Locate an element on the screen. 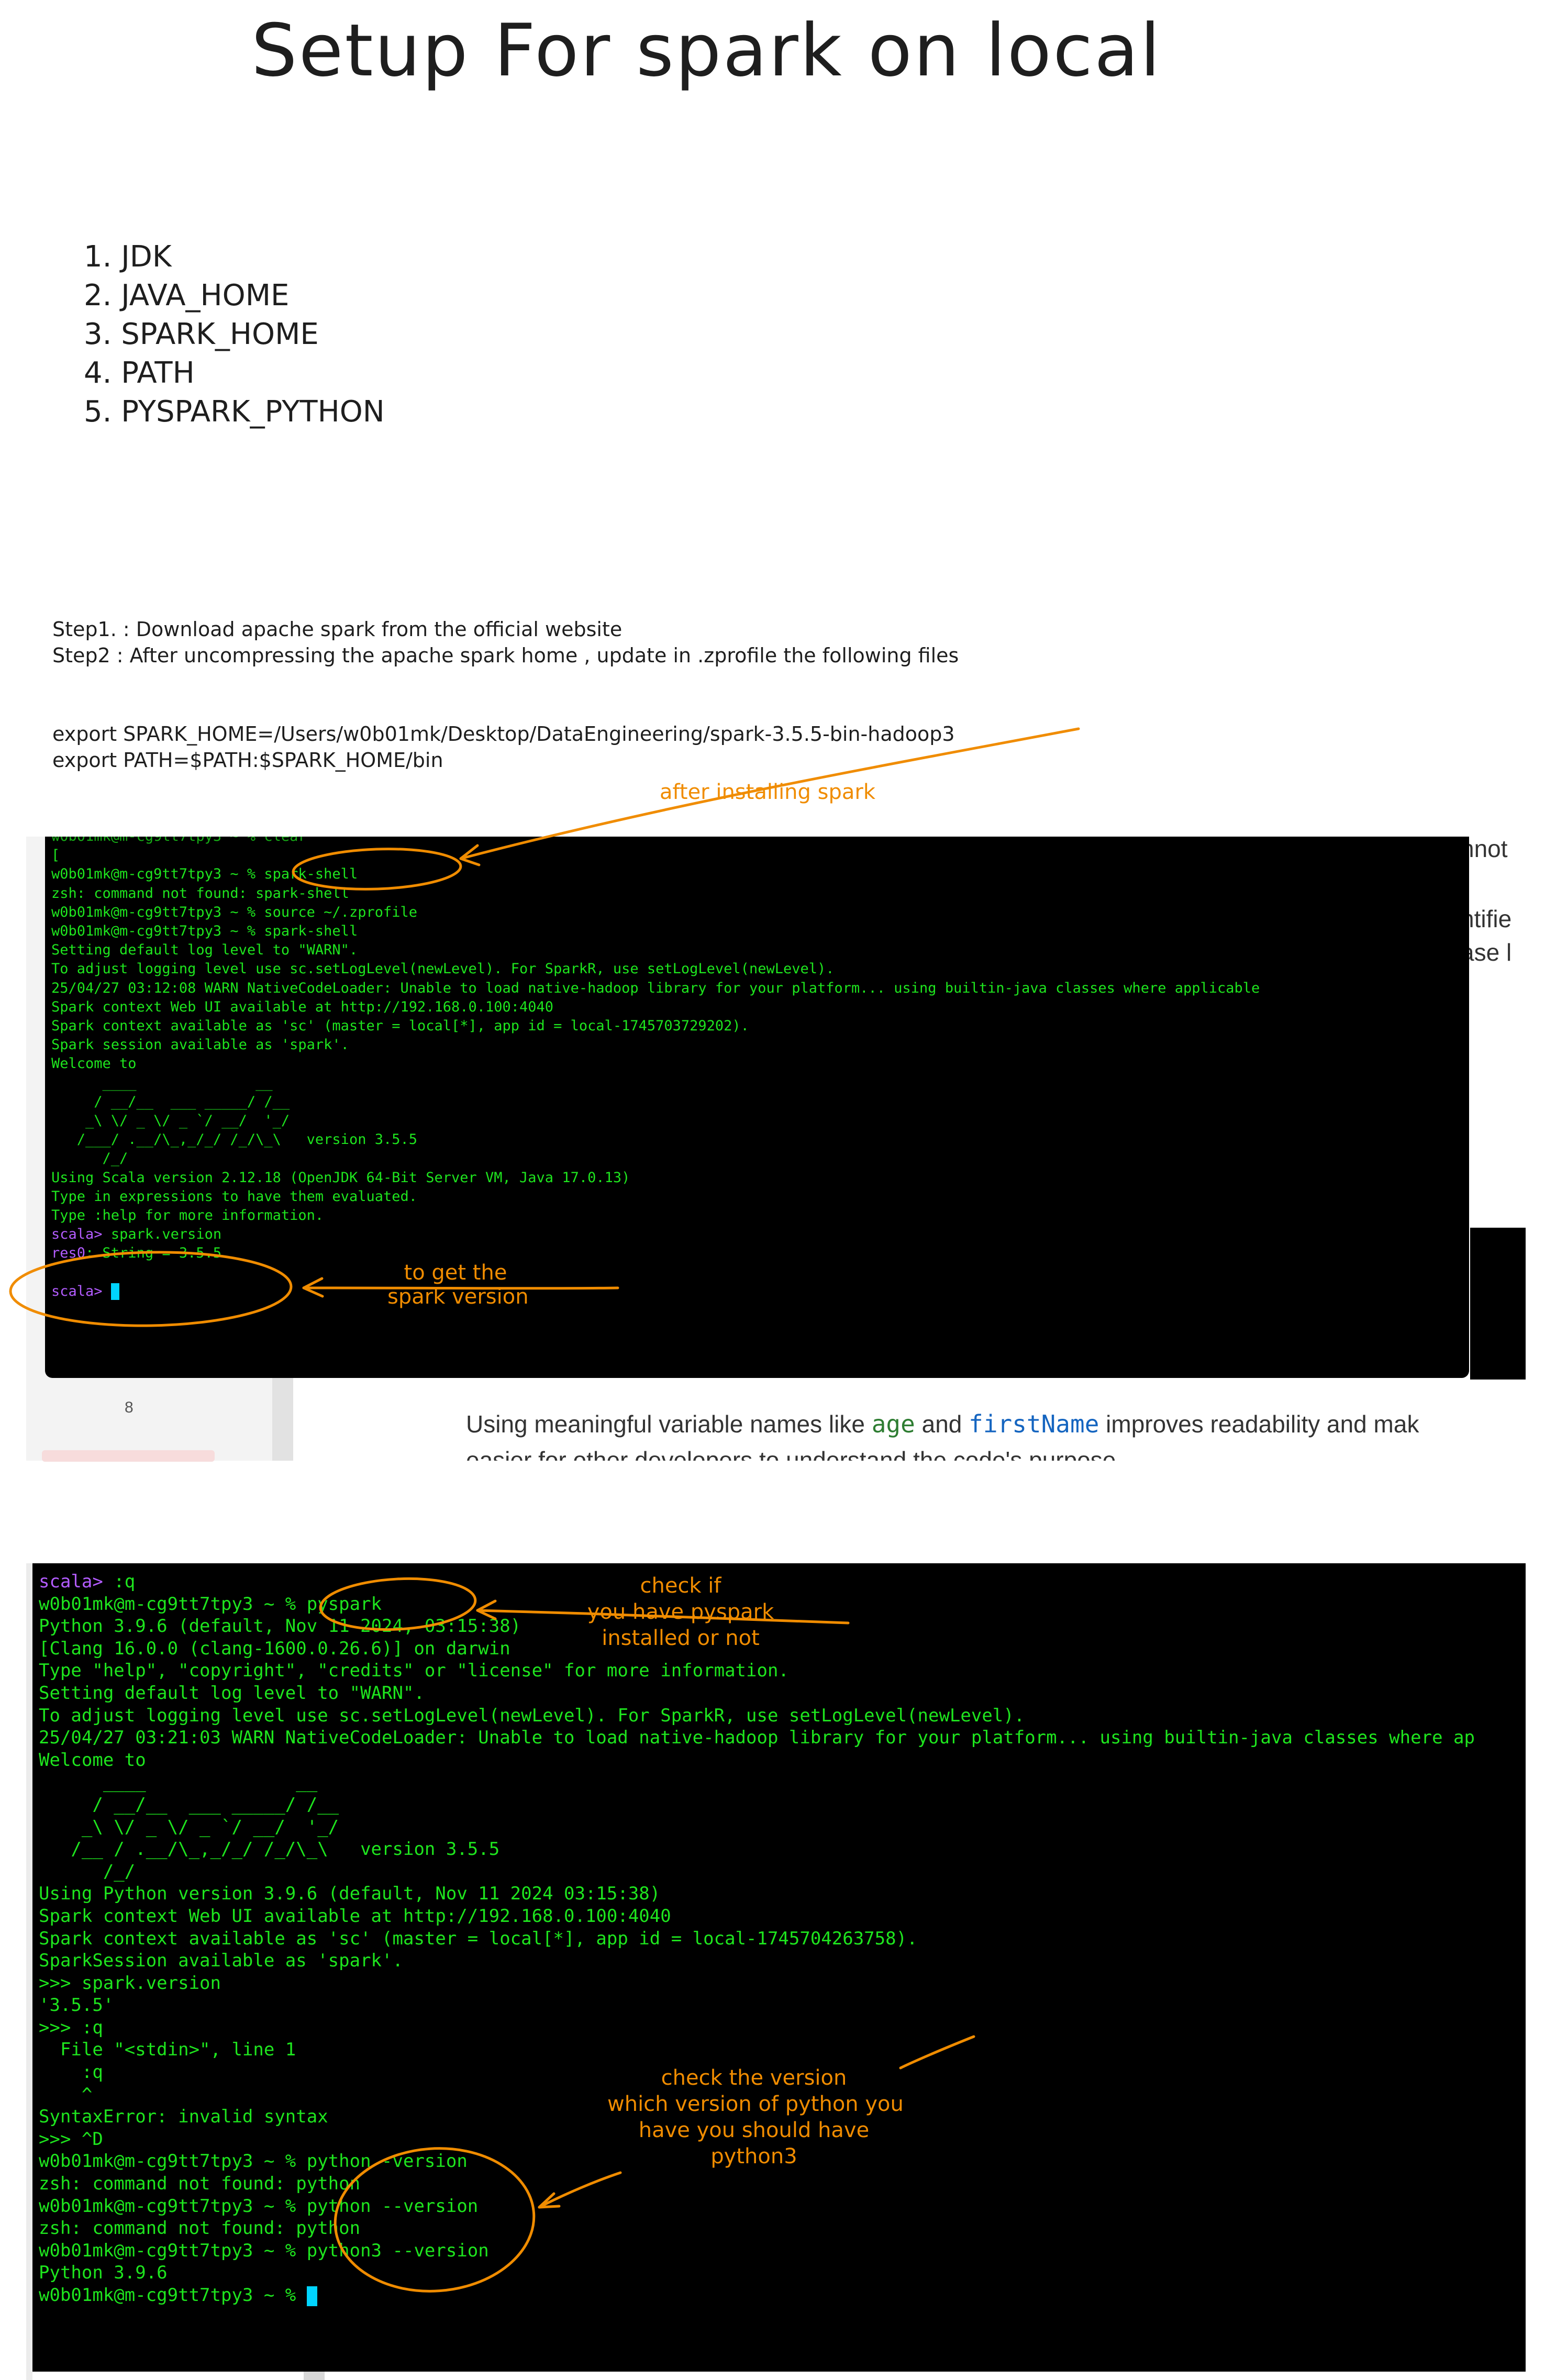 The width and height of the screenshot is (1545, 2380). checklist-item: 3. SPARK_HOME is located at coordinates (202, 334).